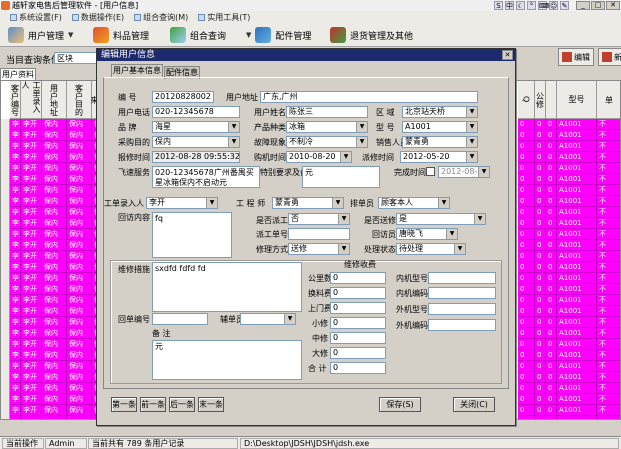  Describe the element at coordinates (551, 269) in the screenshot. I see `table-column: 000000000000000000000000000` at that location.